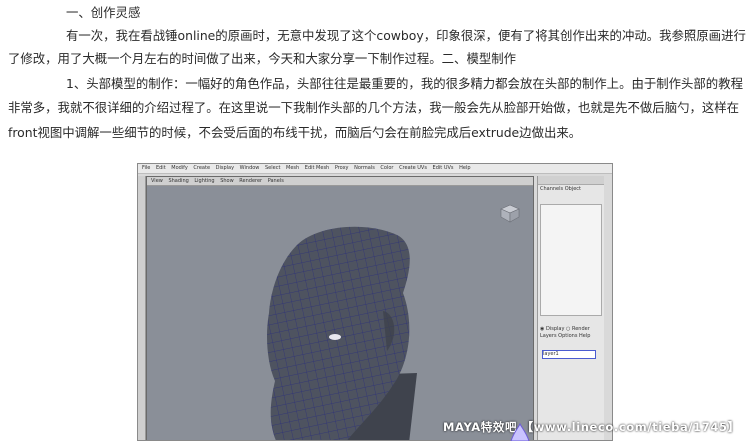 The width and height of the screenshot is (750, 441). I want to click on render-radio-icon: ○, so click(568, 329).